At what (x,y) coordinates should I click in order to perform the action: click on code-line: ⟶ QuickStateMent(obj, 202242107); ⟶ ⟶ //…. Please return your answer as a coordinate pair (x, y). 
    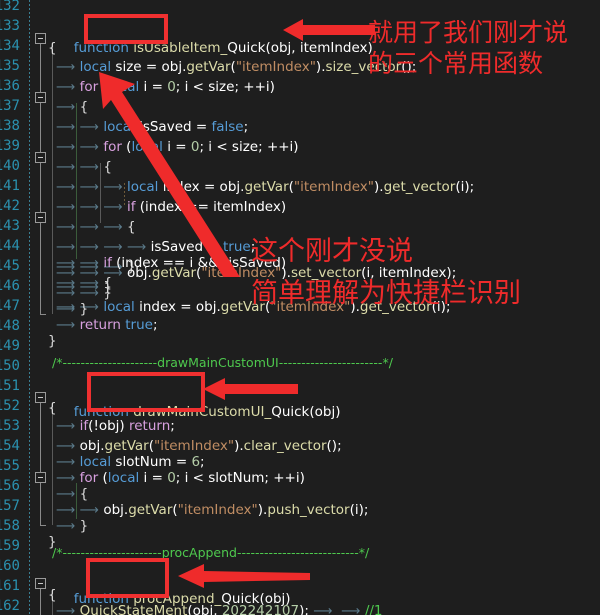
    Looking at the image, I should click on (219, 608).